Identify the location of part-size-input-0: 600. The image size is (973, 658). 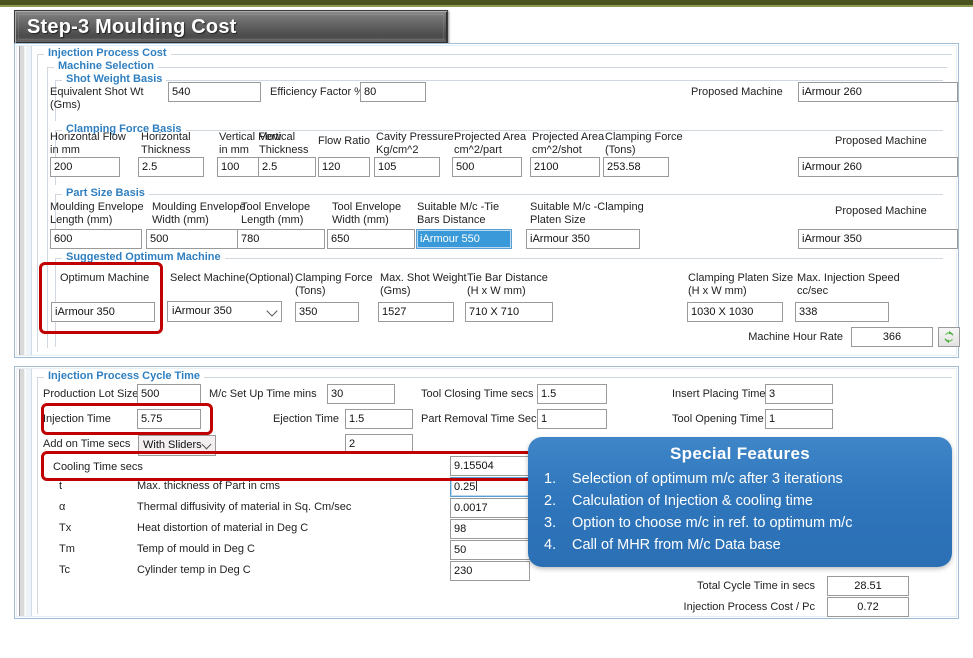
(96, 239).